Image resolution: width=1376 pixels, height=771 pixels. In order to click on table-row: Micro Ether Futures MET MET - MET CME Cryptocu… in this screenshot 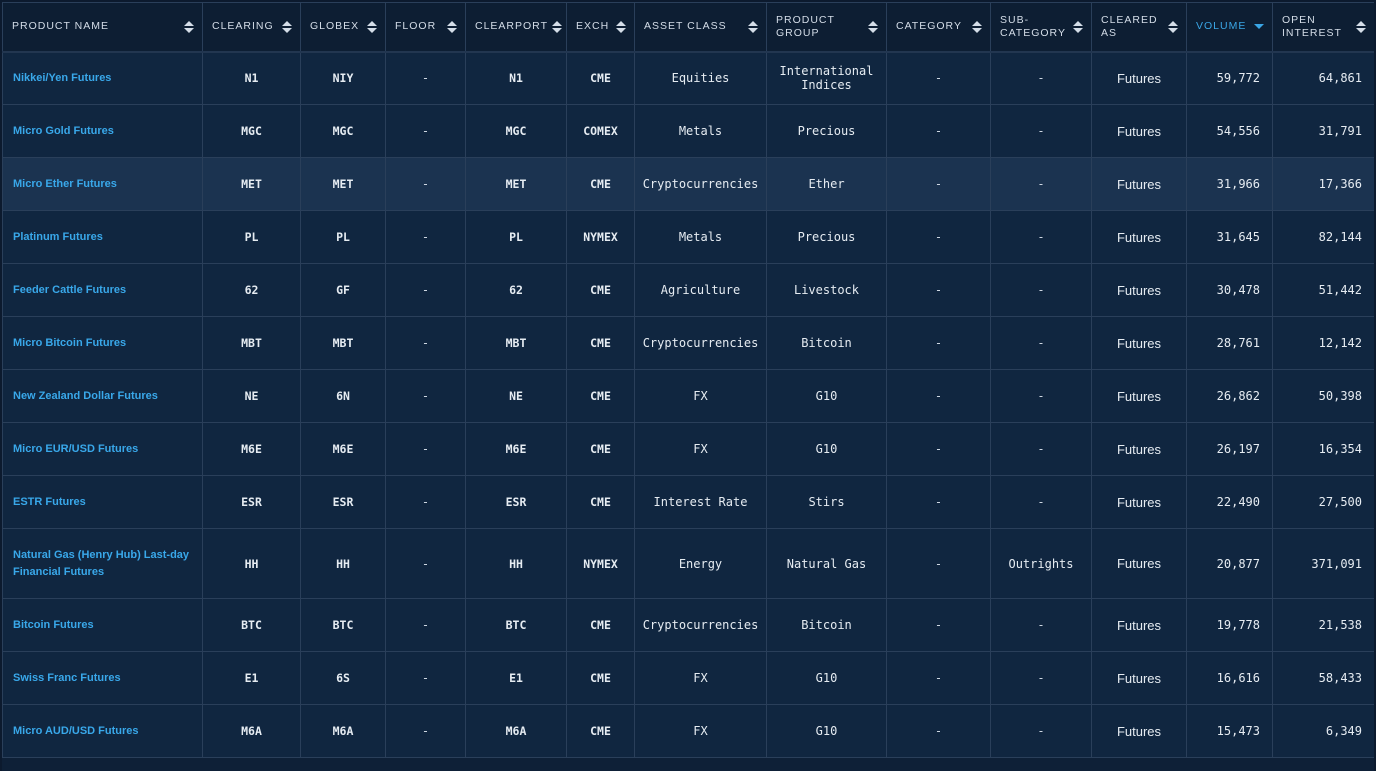, I will do `click(688, 184)`.